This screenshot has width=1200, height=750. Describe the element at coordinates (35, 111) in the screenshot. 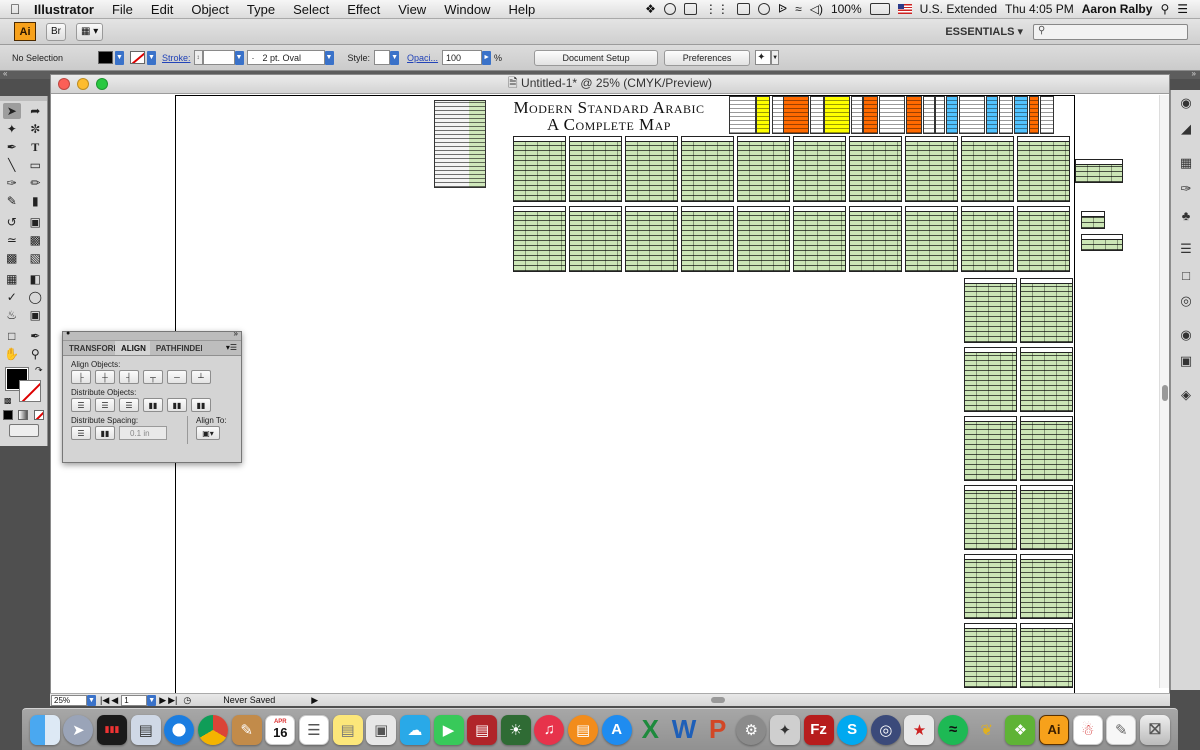

I see `direct-selection-tool-icon: ➦` at that location.